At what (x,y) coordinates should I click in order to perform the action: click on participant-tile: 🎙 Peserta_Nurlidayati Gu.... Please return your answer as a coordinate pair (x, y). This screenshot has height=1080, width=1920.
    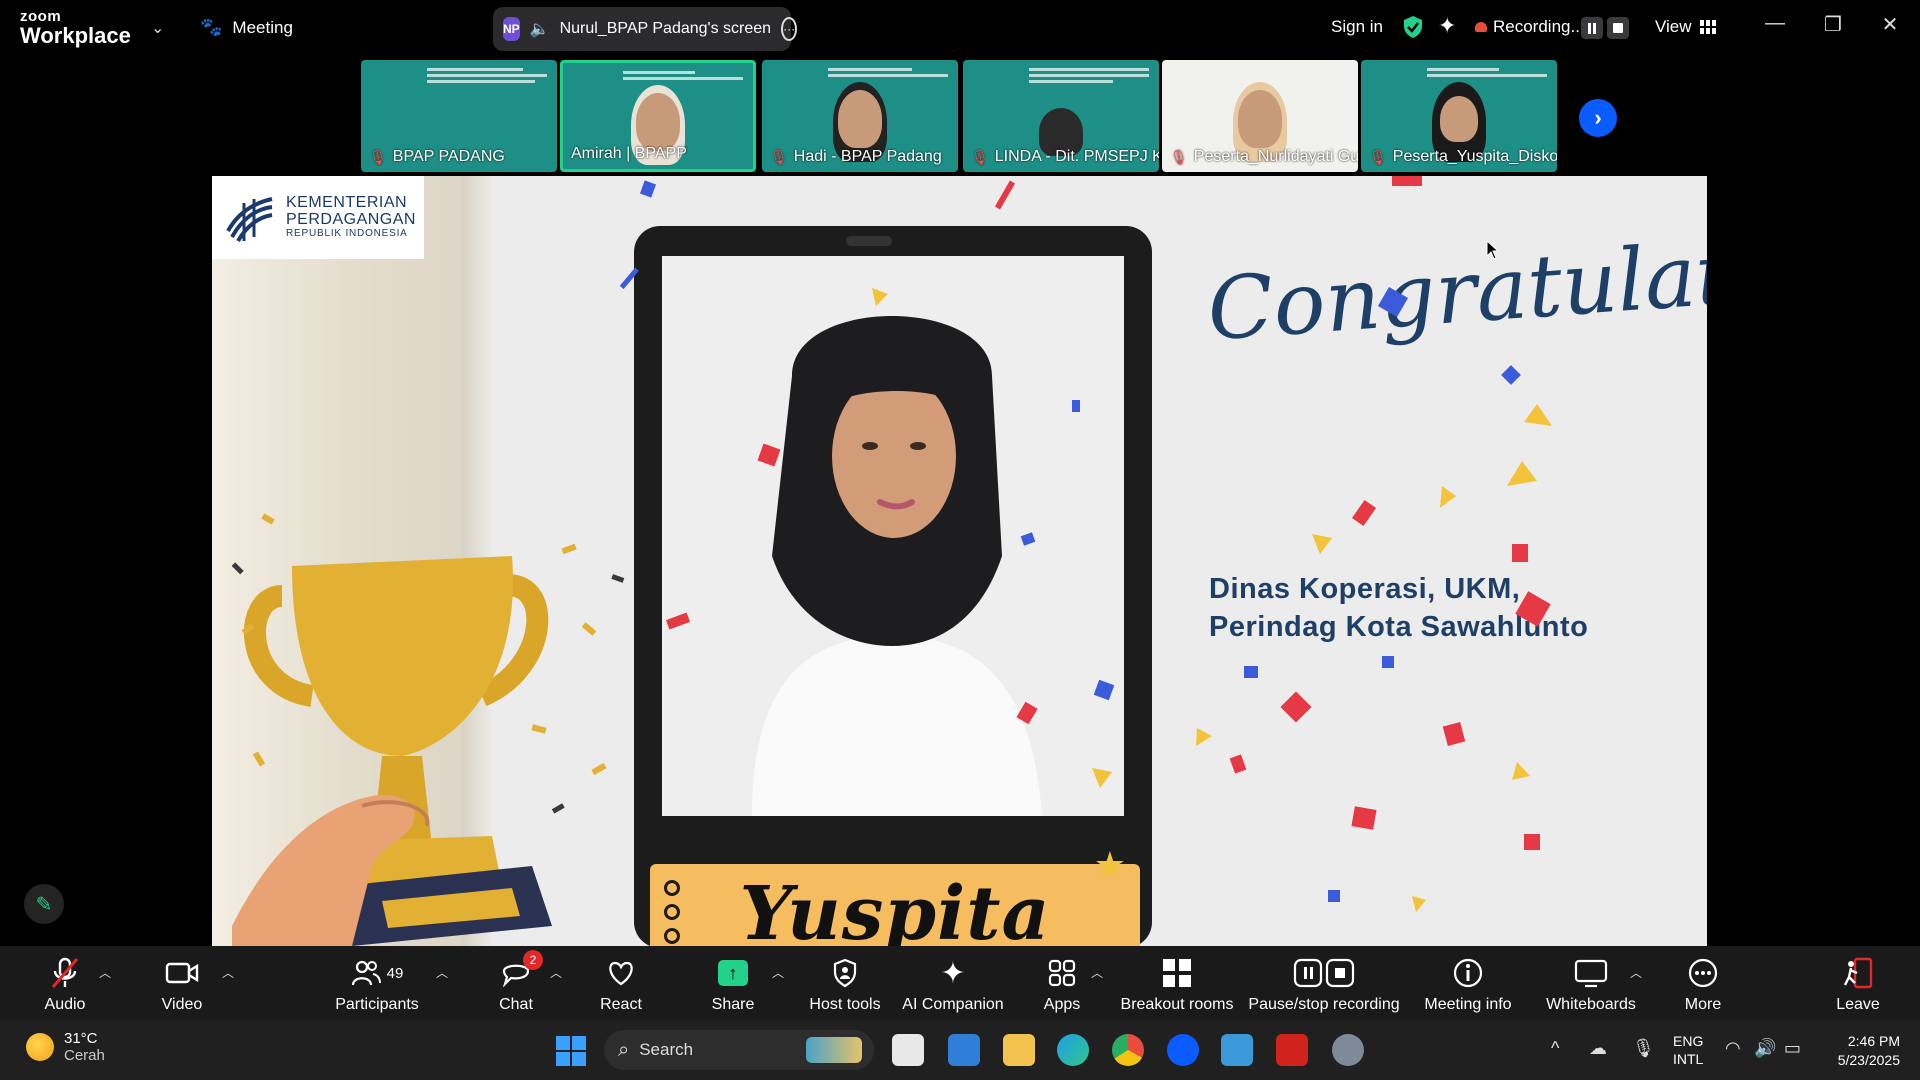
    Looking at the image, I should click on (1260, 116).